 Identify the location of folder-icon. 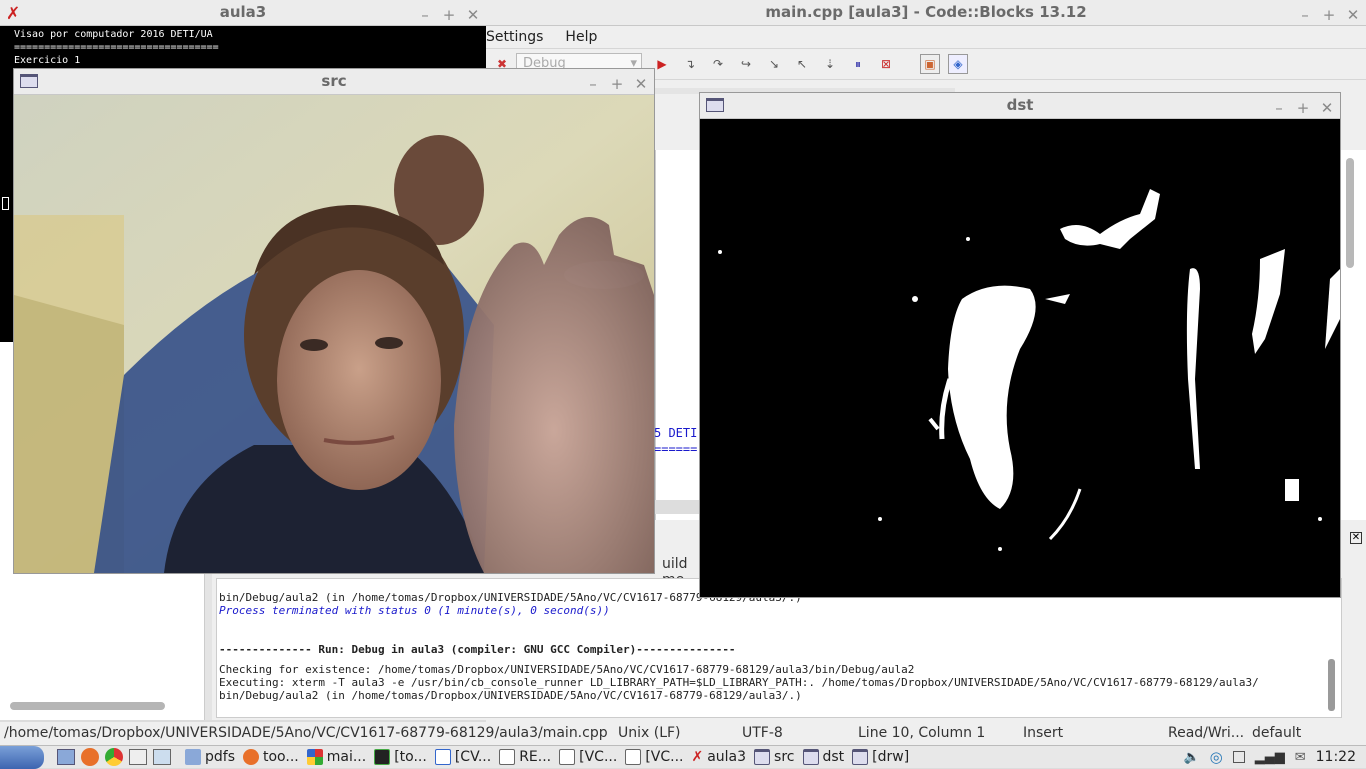
(193, 757).